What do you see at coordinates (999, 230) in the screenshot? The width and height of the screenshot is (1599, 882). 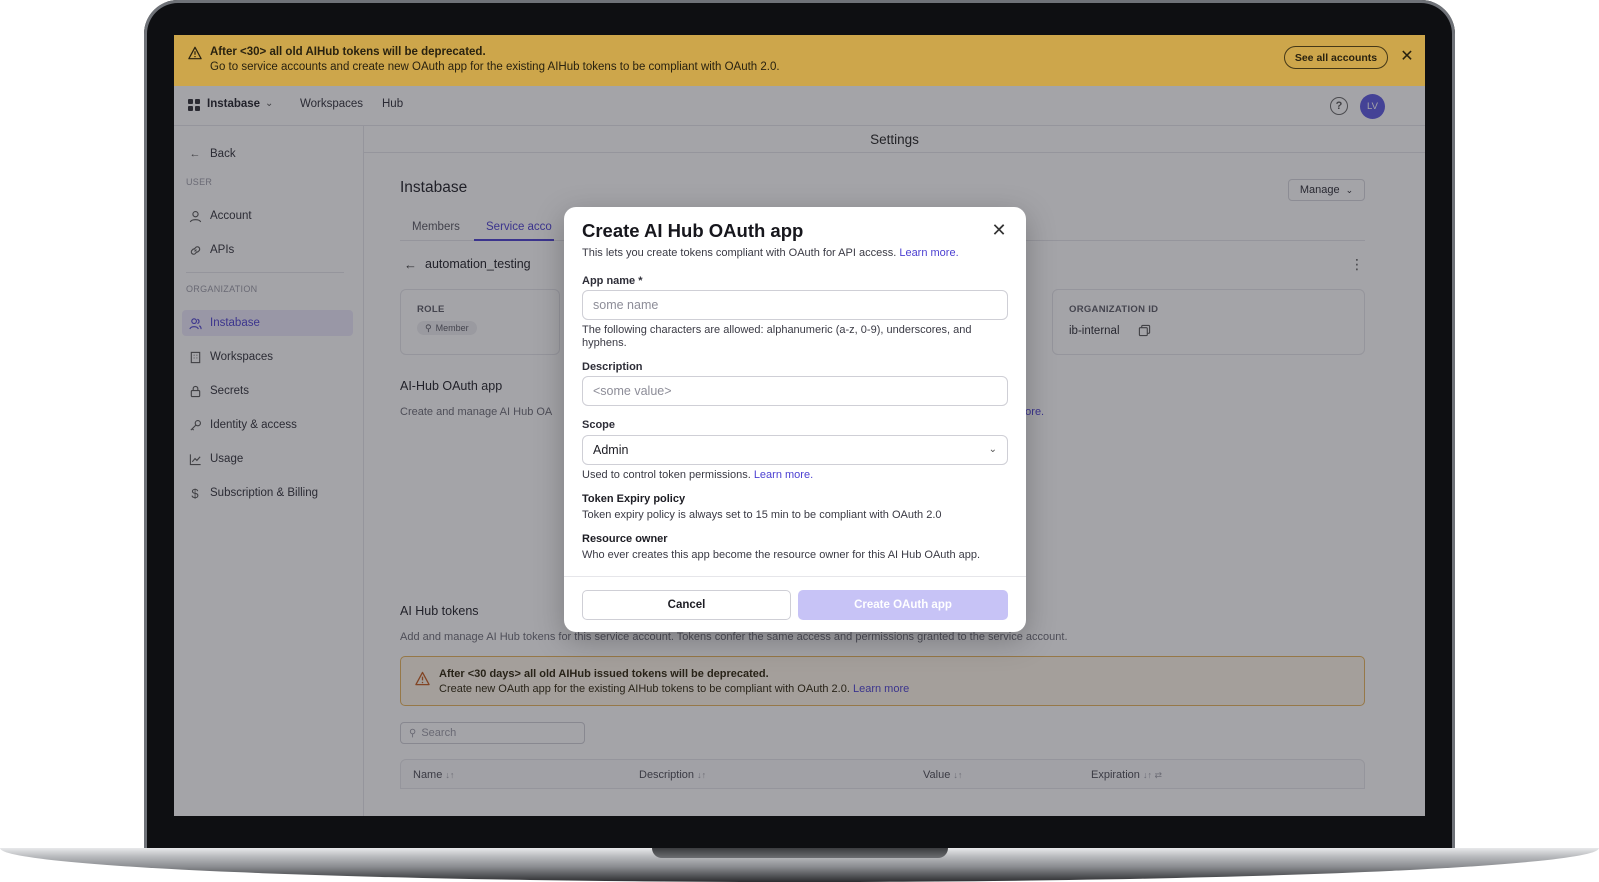 I see `close-icon: ✕` at bounding box center [999, 230].